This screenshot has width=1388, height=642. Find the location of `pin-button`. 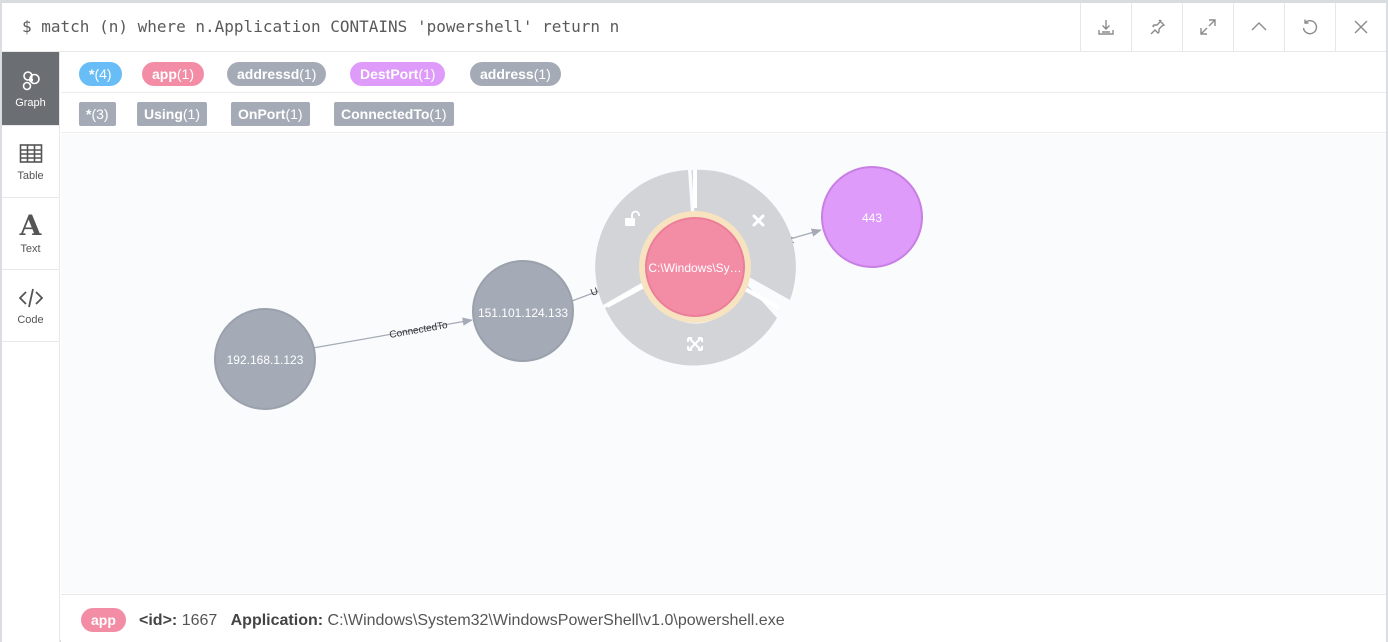

pin-button is located at coordinates (1156, 27).